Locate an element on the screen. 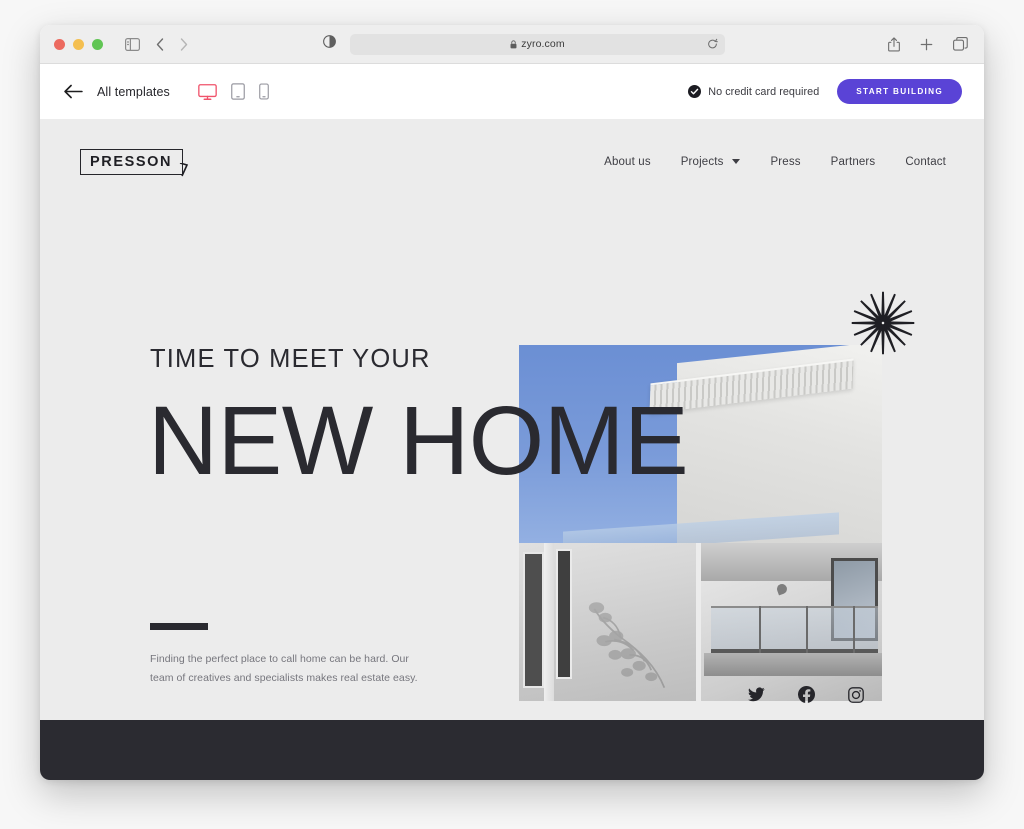 The height and width of the screenshot is (829, 1024). logo-tail-icon is located at coordinates (184, 169).